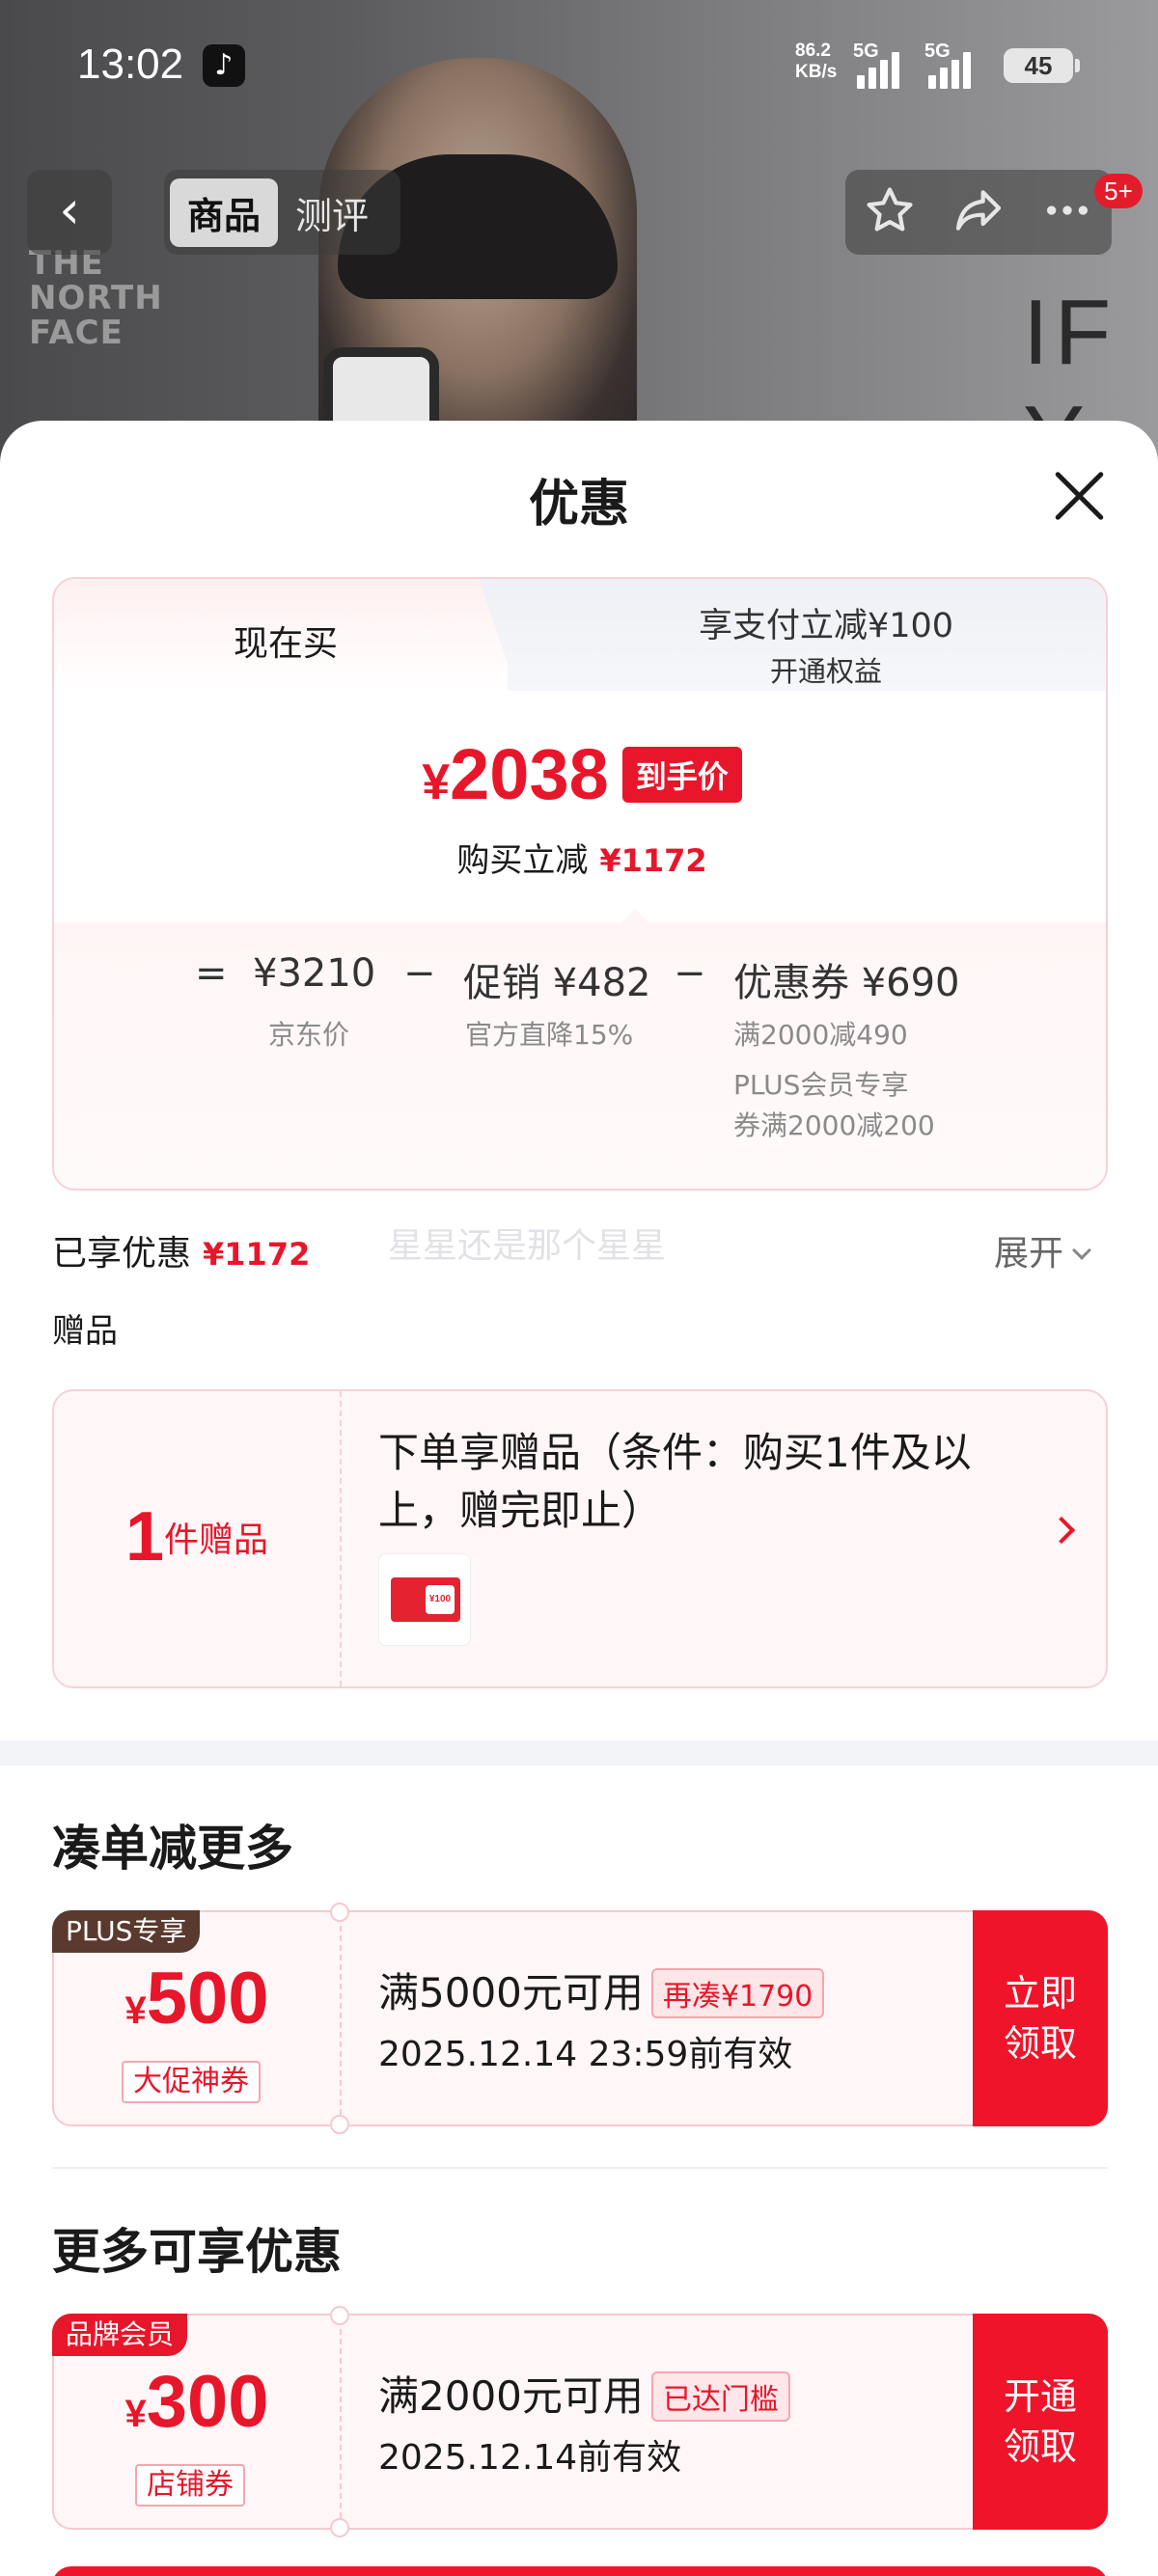 This screenshot has height=2576, width=1158. I want to click on instant-cut: 购买立减 ¥1172, so click(581, 860).